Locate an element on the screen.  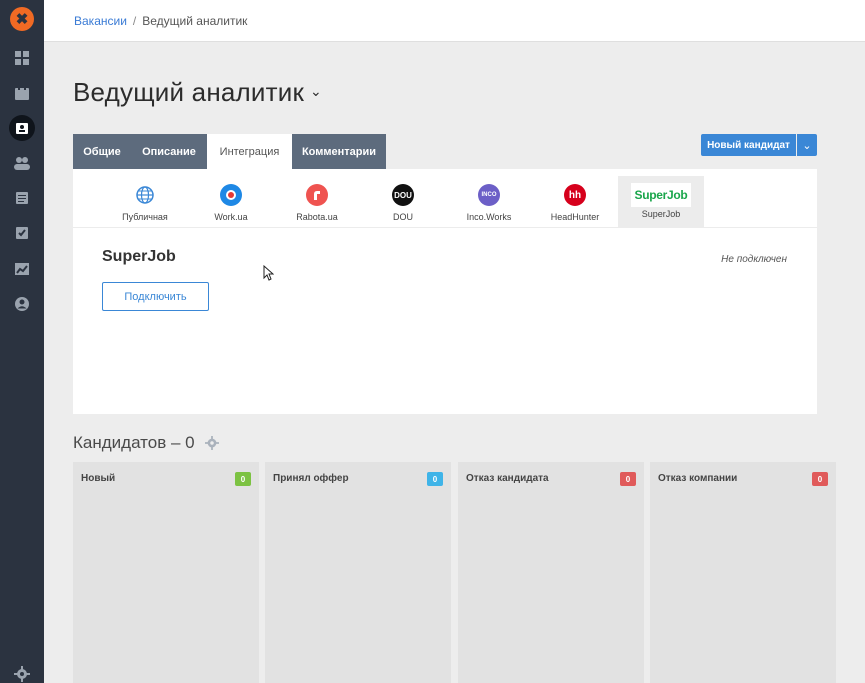
tab-comments: Комментарии is located at coordinates (339, 151).